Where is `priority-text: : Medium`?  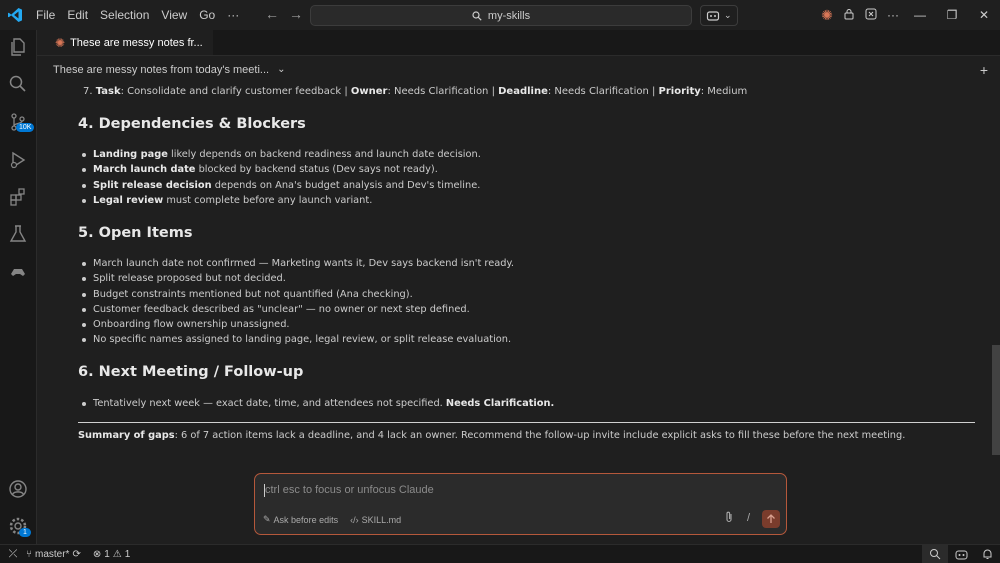 priority-text: : Medium is located at coordinates (724, 91).